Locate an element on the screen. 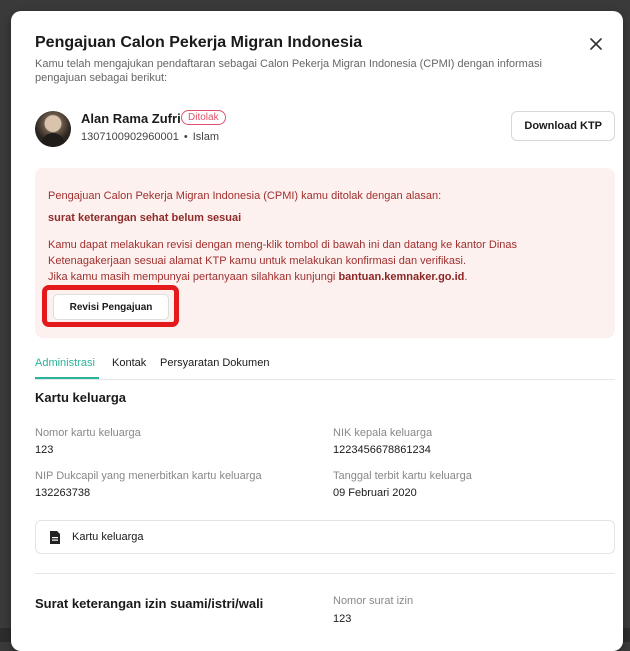 This screenshot has height=651, width=630. avatar is located at coordinates (53, 129).